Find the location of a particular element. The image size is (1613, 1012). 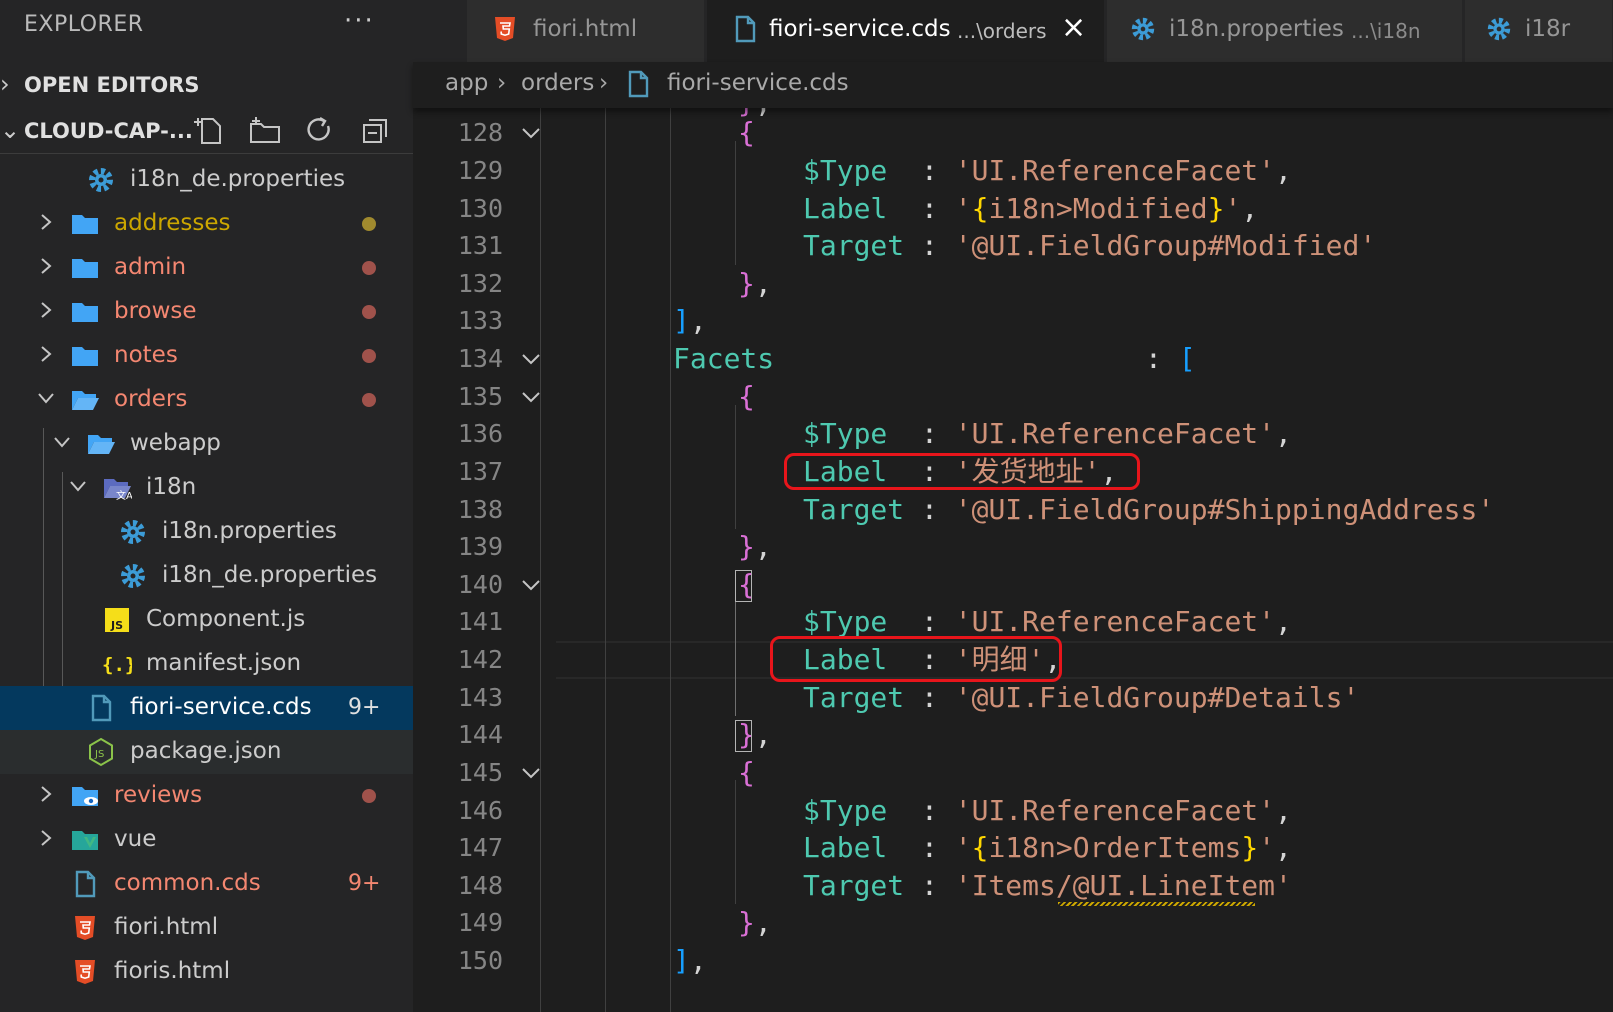

nodejs-icon: JS is located at coordinates (101, 752).